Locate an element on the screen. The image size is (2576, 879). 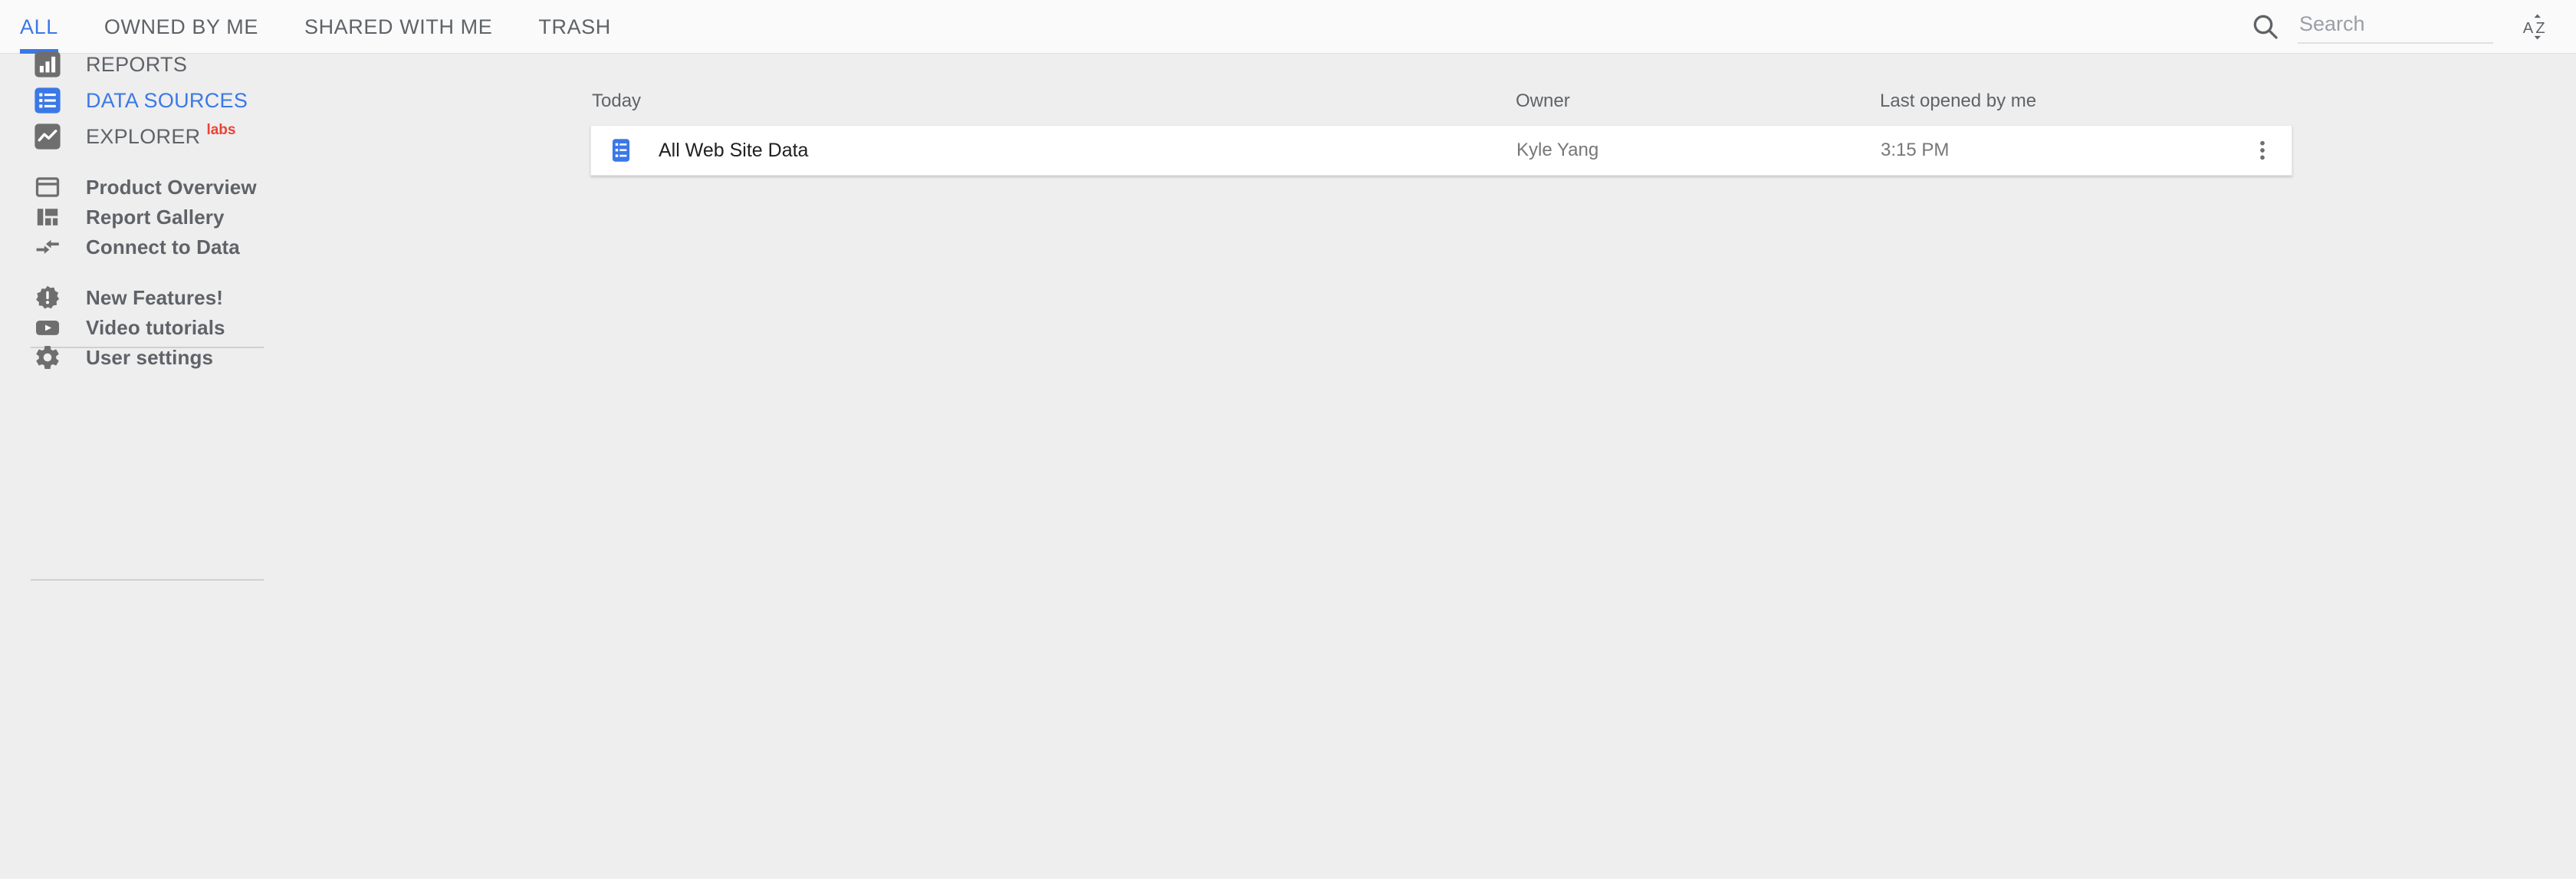
sort-az-button: A Z is located at coordinates (2537, 27).